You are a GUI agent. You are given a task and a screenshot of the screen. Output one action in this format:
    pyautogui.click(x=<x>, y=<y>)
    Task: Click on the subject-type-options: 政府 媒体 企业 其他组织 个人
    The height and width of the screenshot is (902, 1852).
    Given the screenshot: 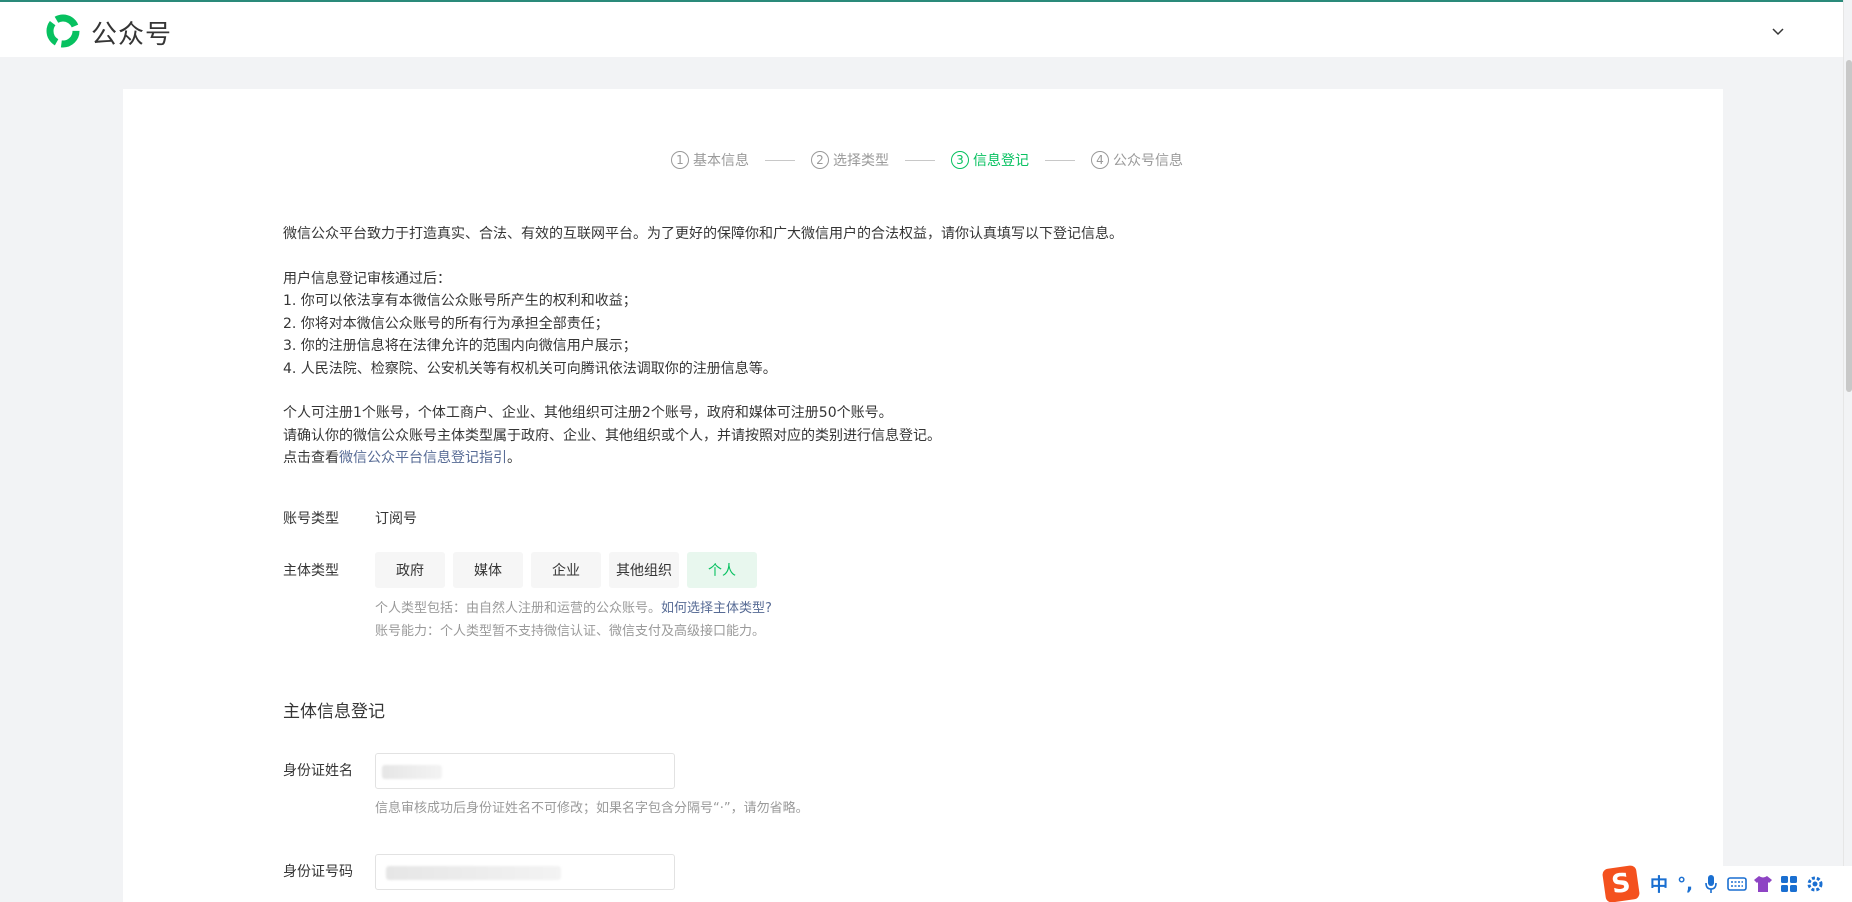 What is the action you would take?
    pyautogui.click(x=566, y=570)
    